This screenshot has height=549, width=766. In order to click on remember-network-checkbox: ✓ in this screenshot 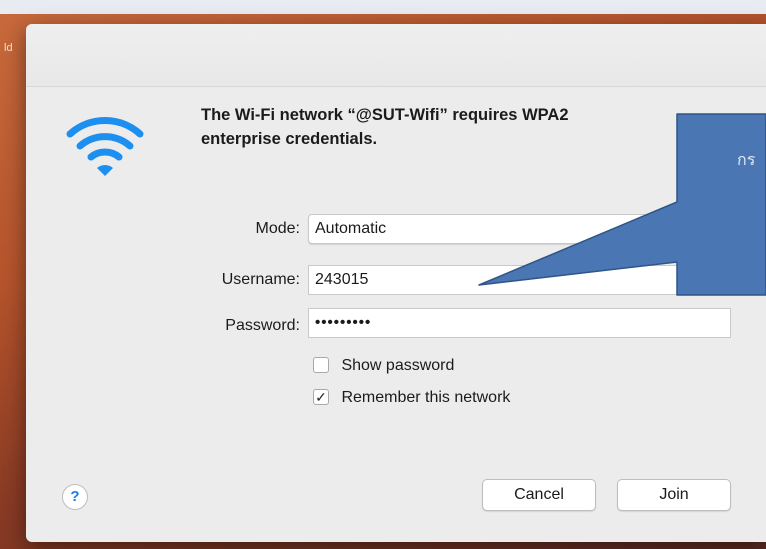, I will do `click(321, 396)`.